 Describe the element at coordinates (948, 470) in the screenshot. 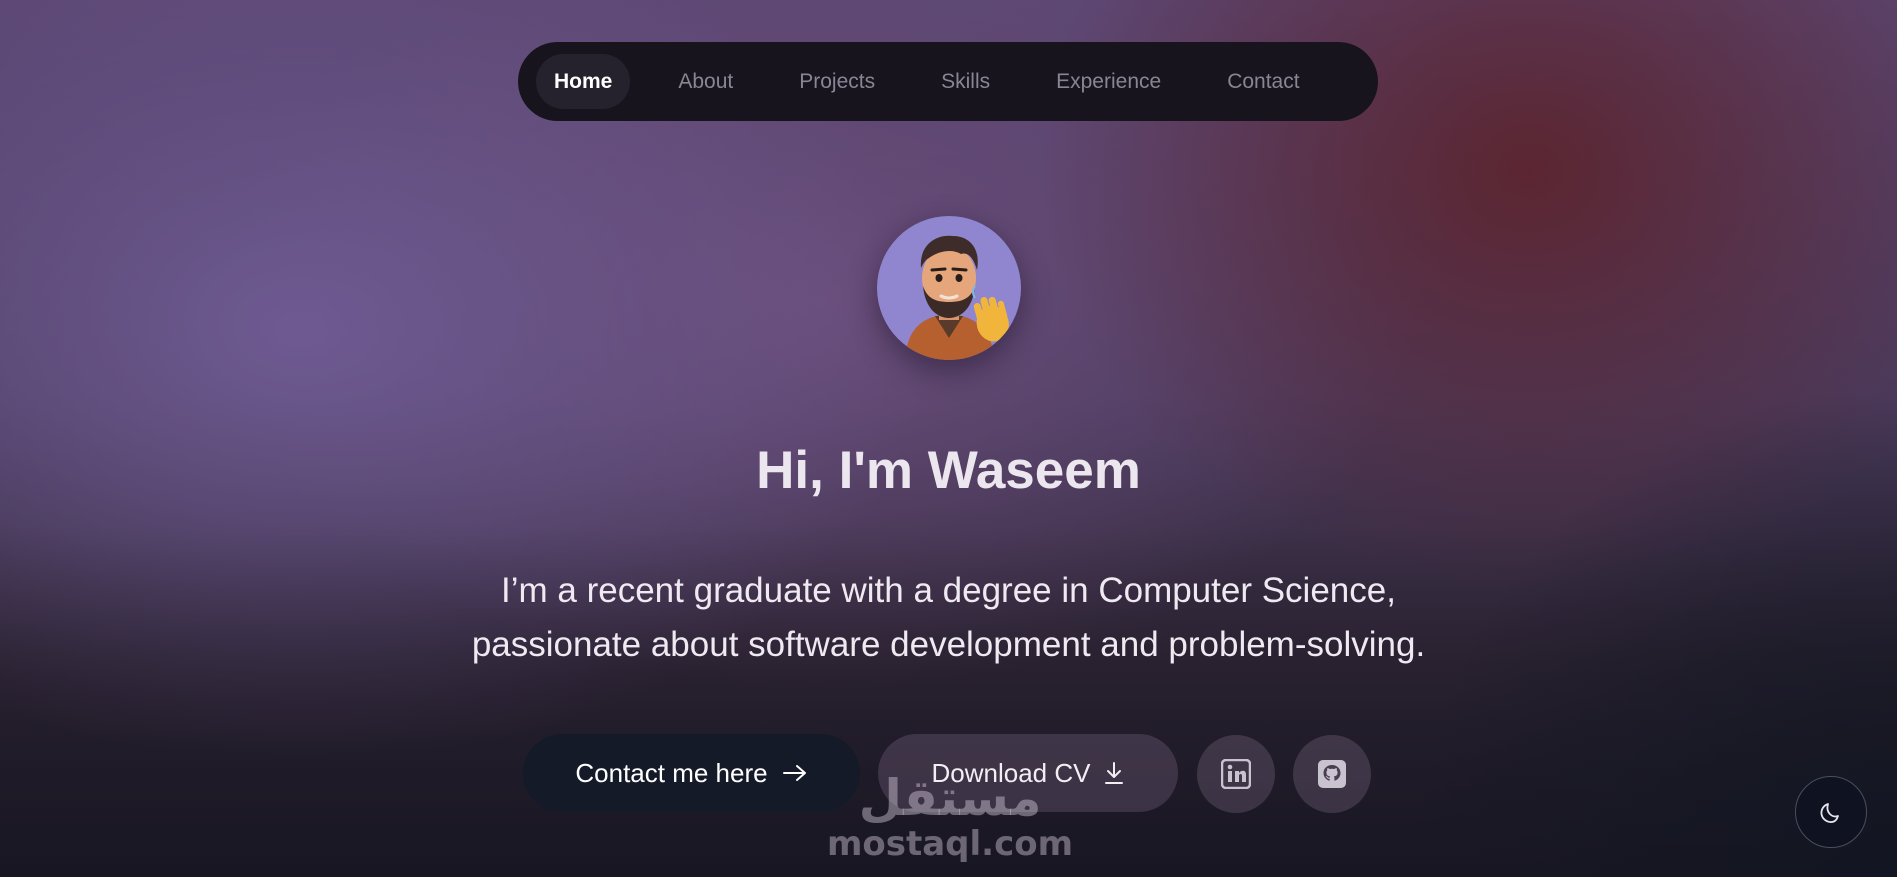

I see `hero-greeting: Hi, I'm Waseem` at that location.